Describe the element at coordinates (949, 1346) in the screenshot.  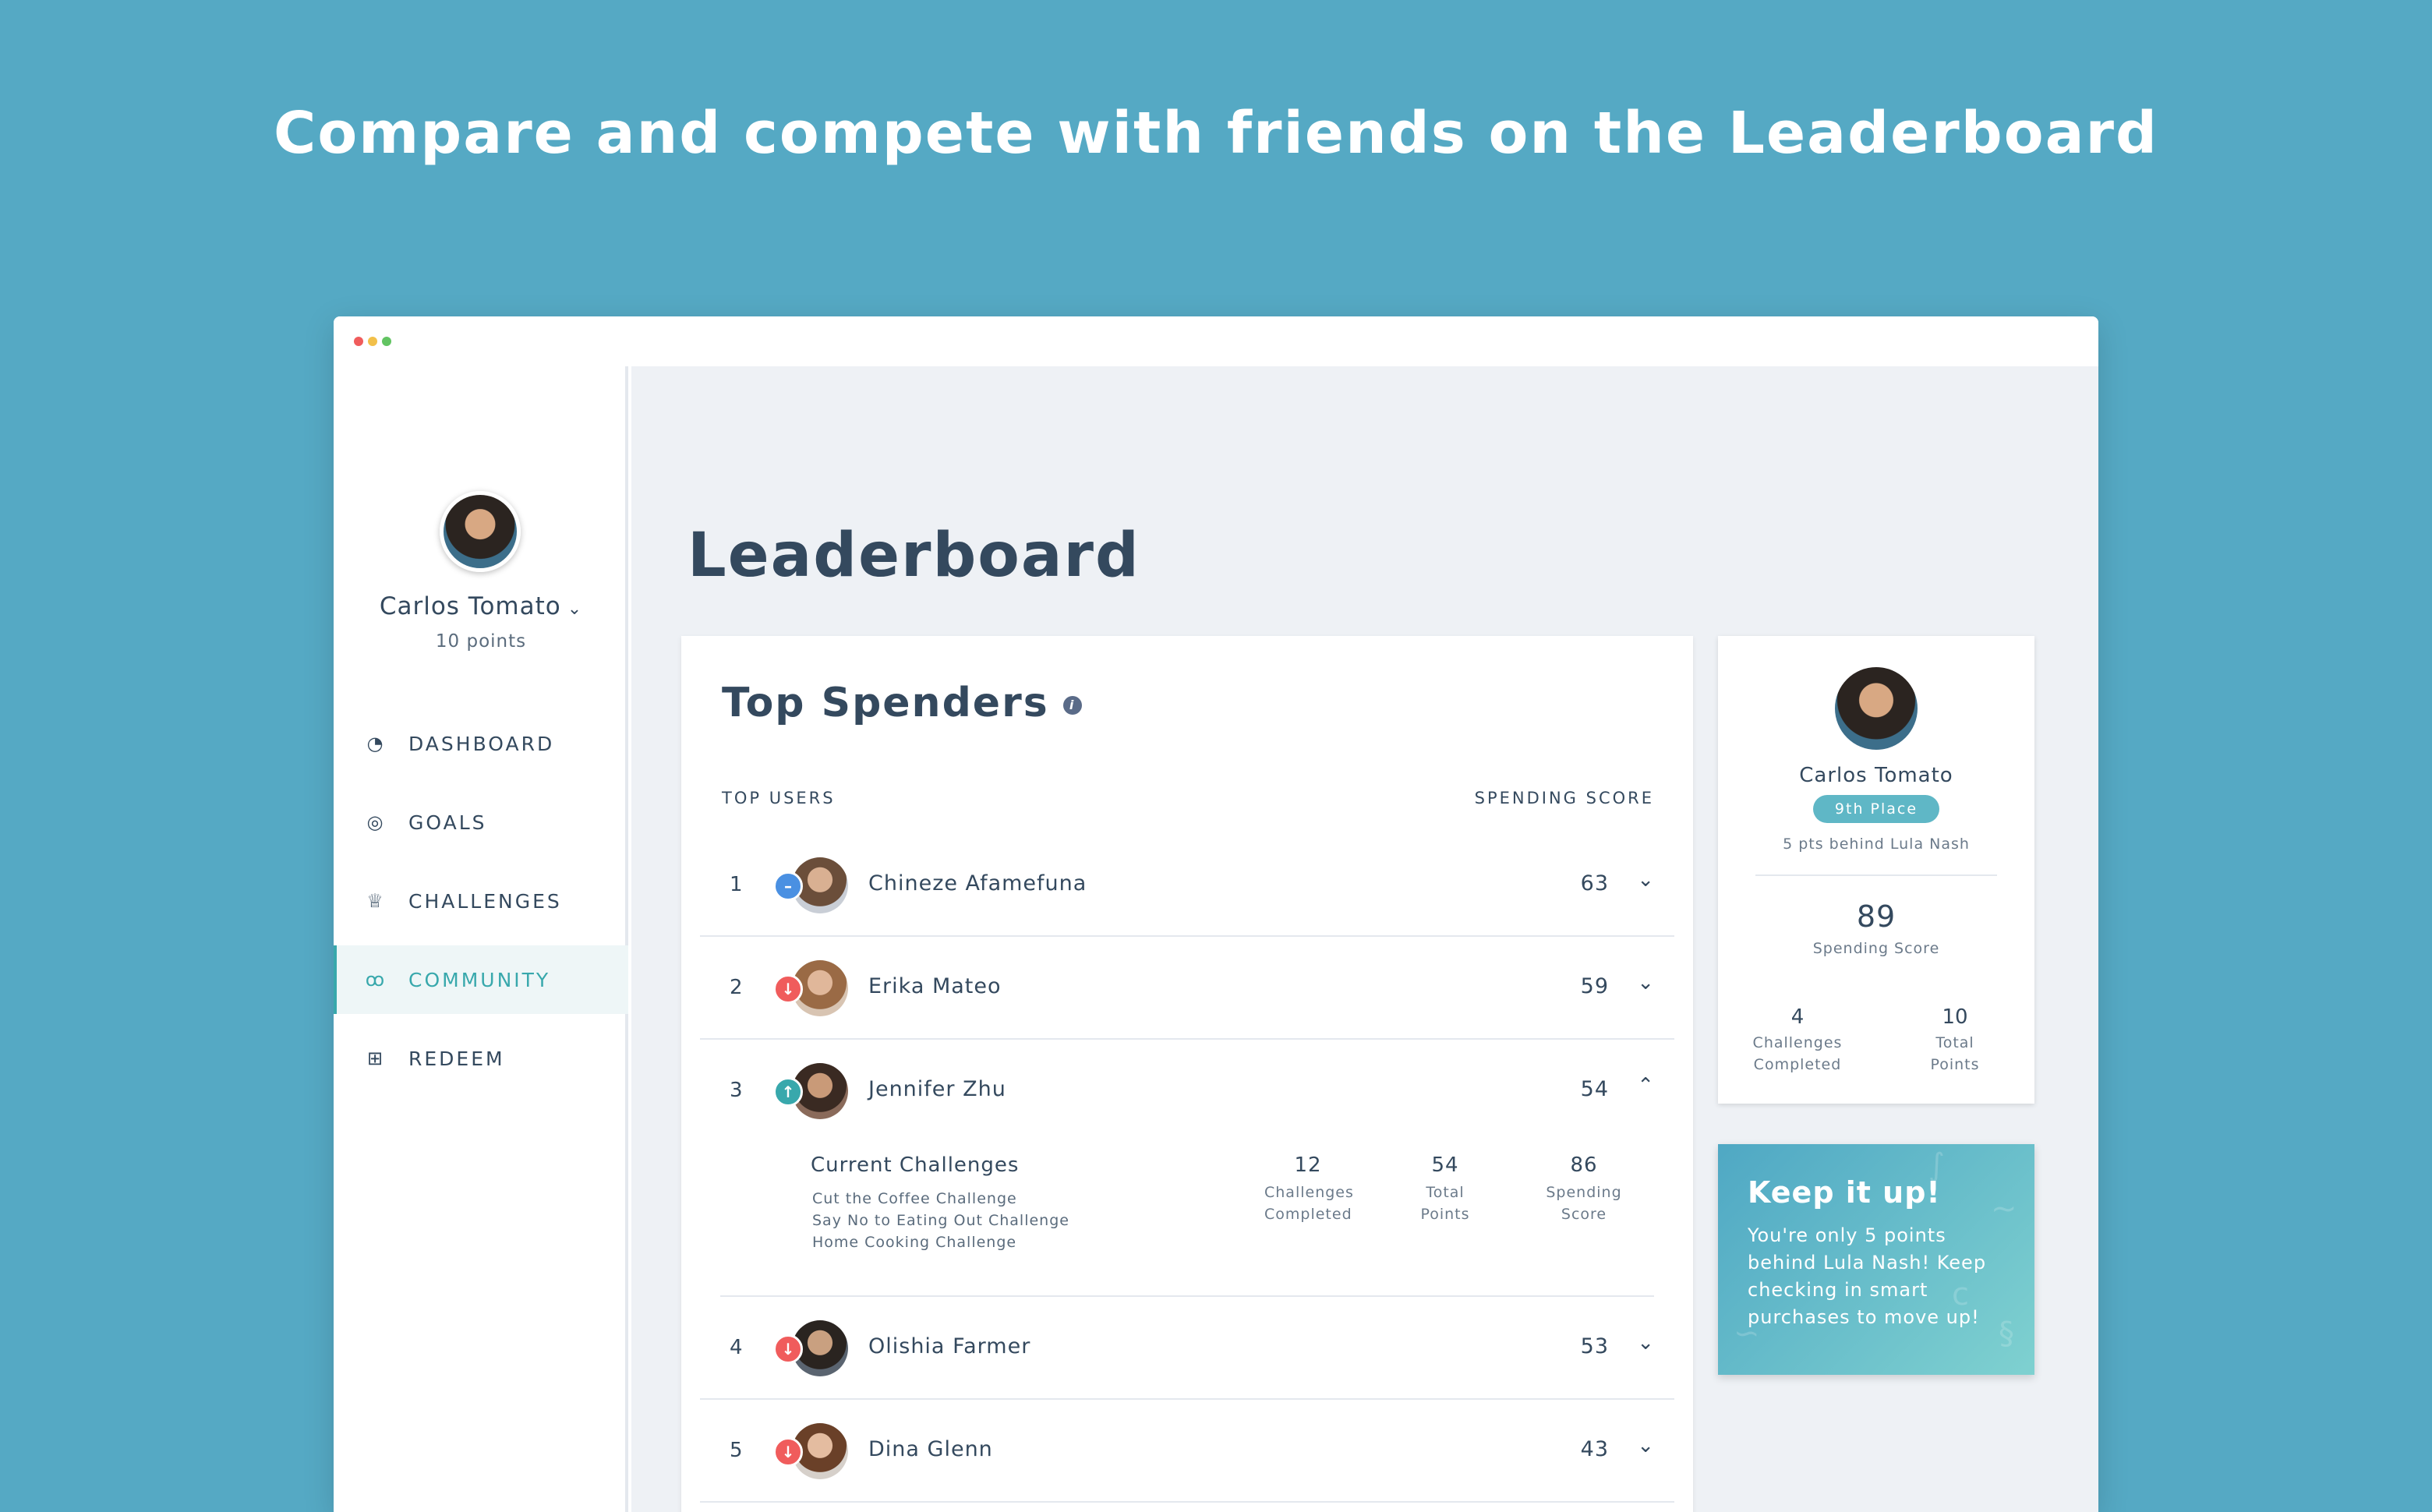
I see `row-name: Olishia Farmer` at that location.